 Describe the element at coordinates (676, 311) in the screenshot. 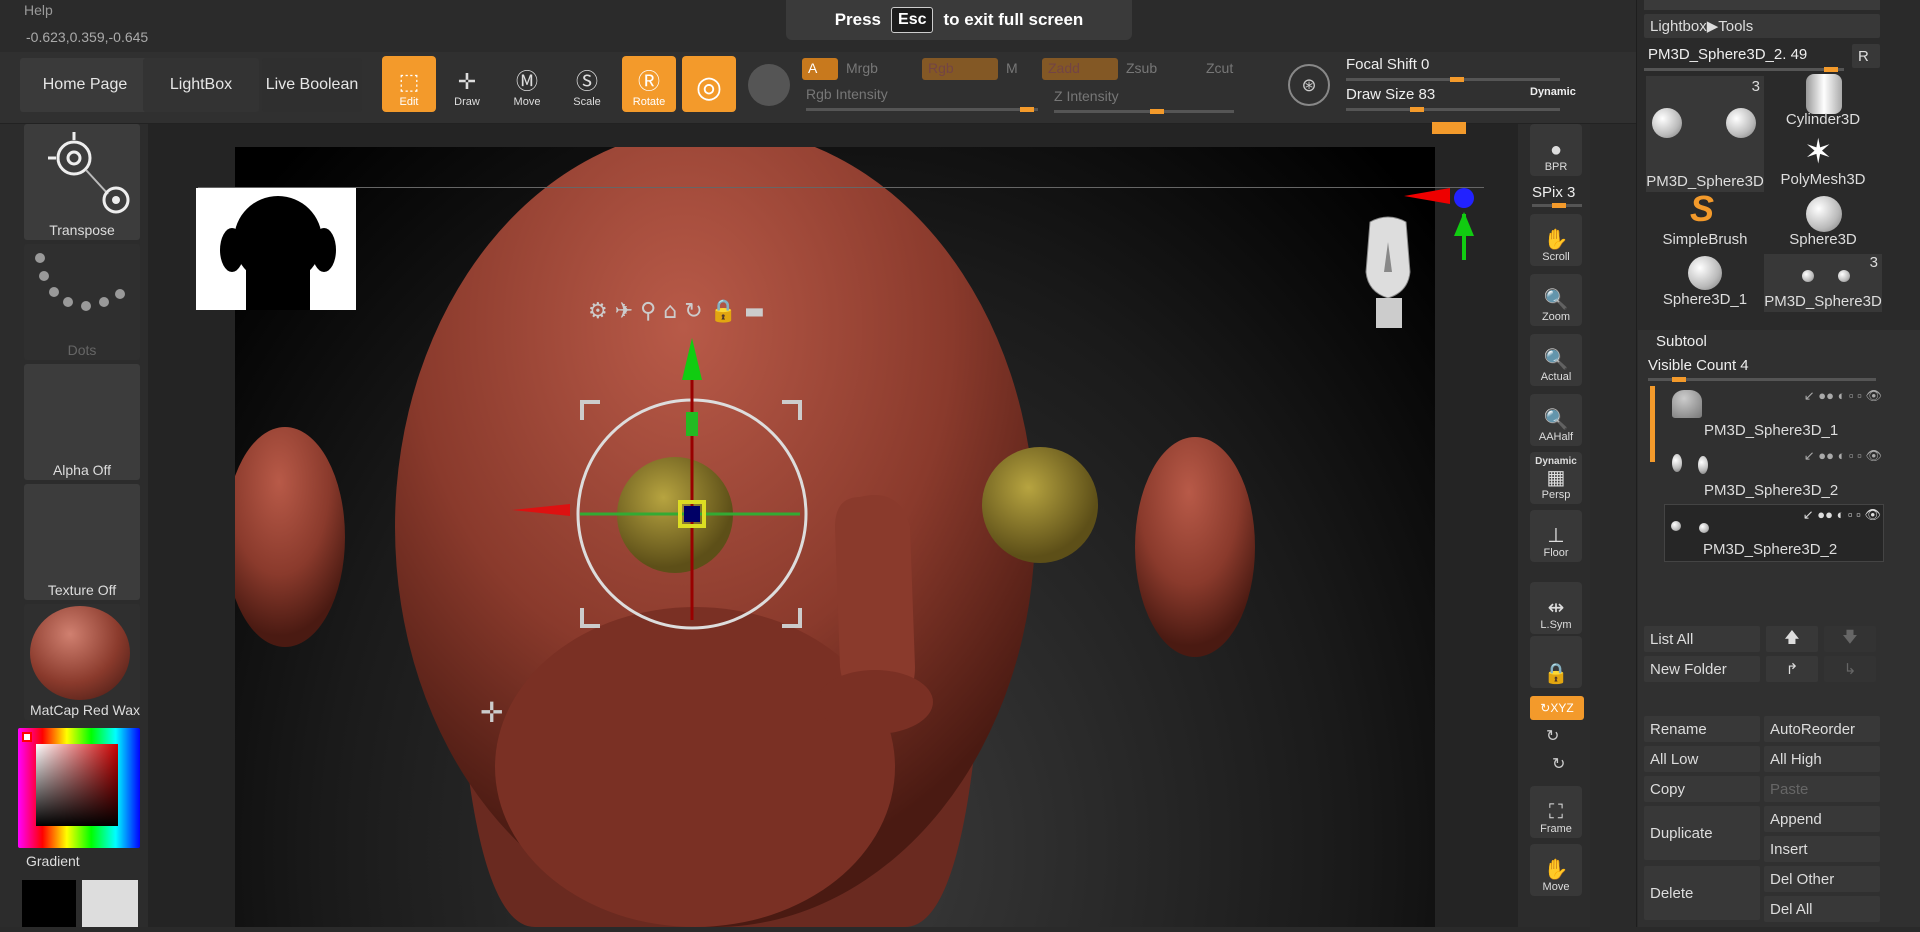

I see `gizmo-toolbar: ⚙ ✈ ⚲ ⌂ ↻ 🔒 ▬` at that location.